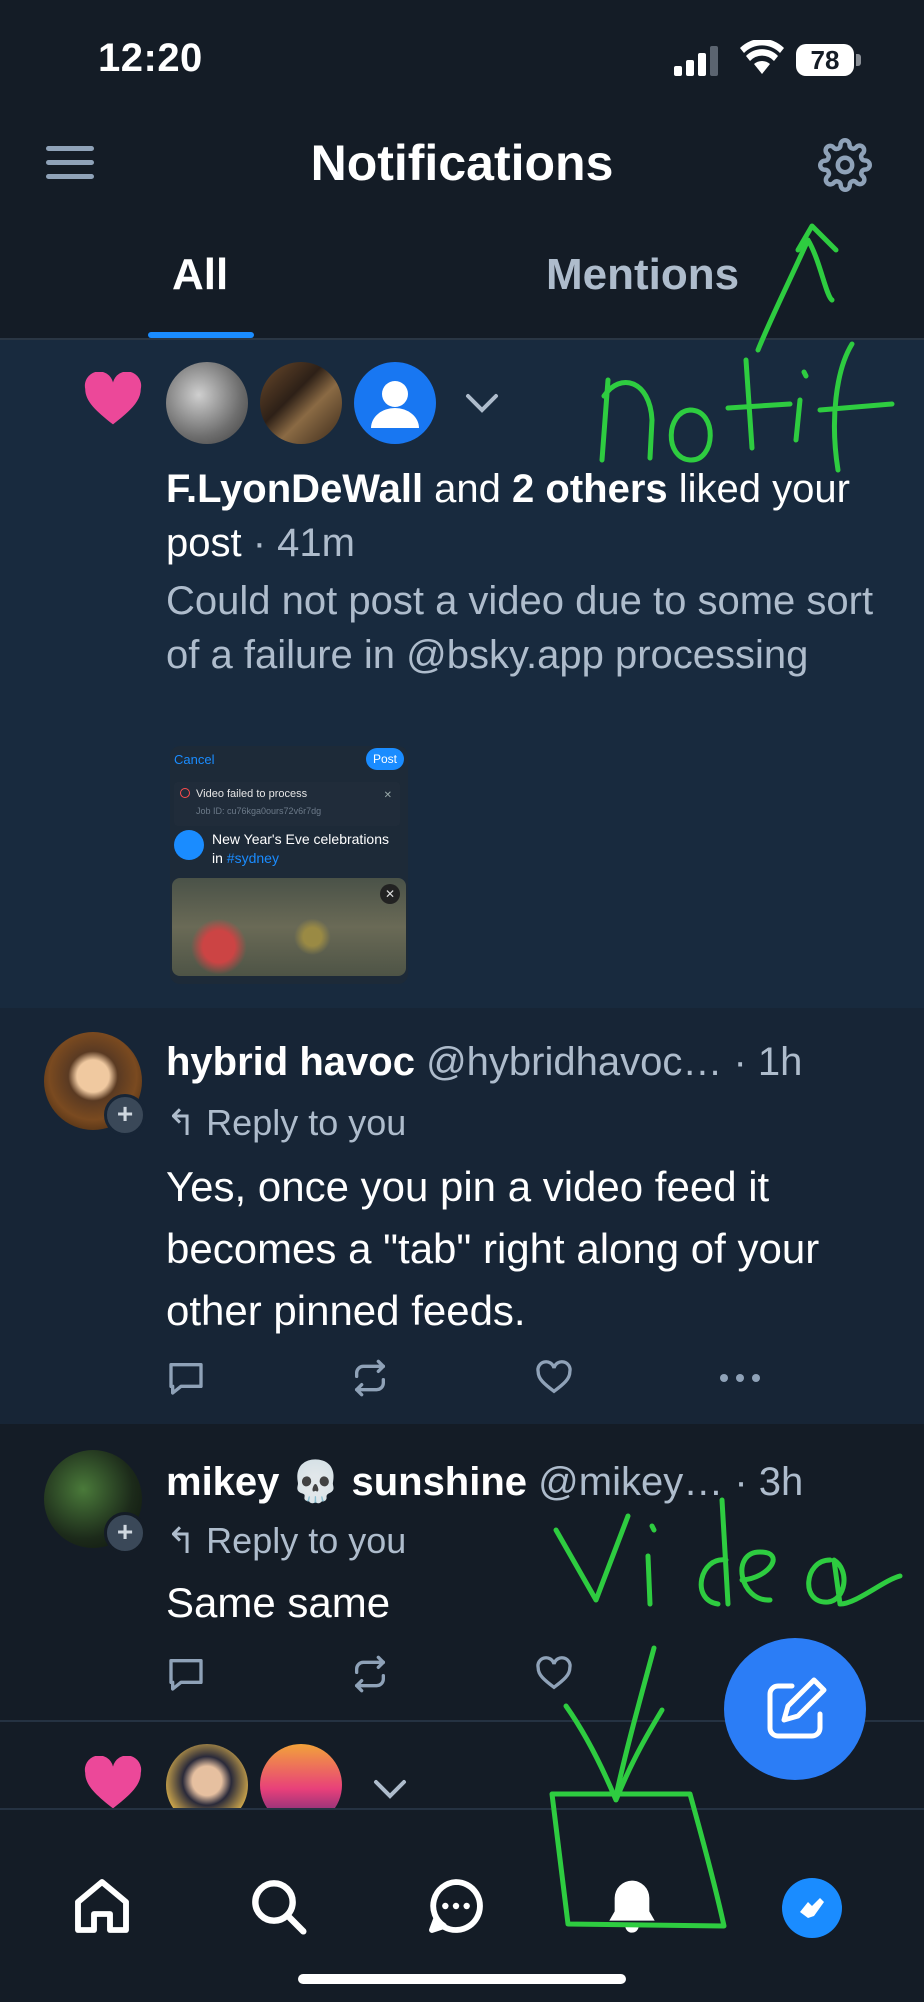 Image resolution: width=924 pixels, height=2002 pixels. What do you see at coordinates (194, 759) in the screenshot?
I see `embed-cancel-label: Cancel` at bounding box center [194, 759].